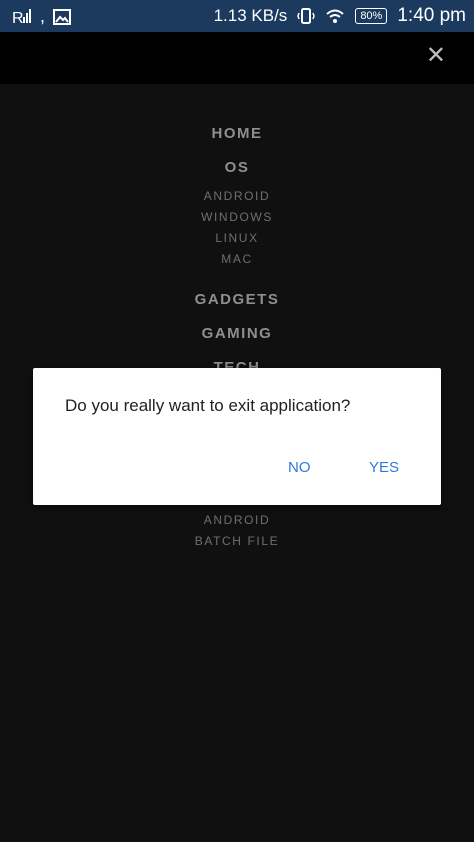  I want to click on svg-text: R, so click(18, 18).